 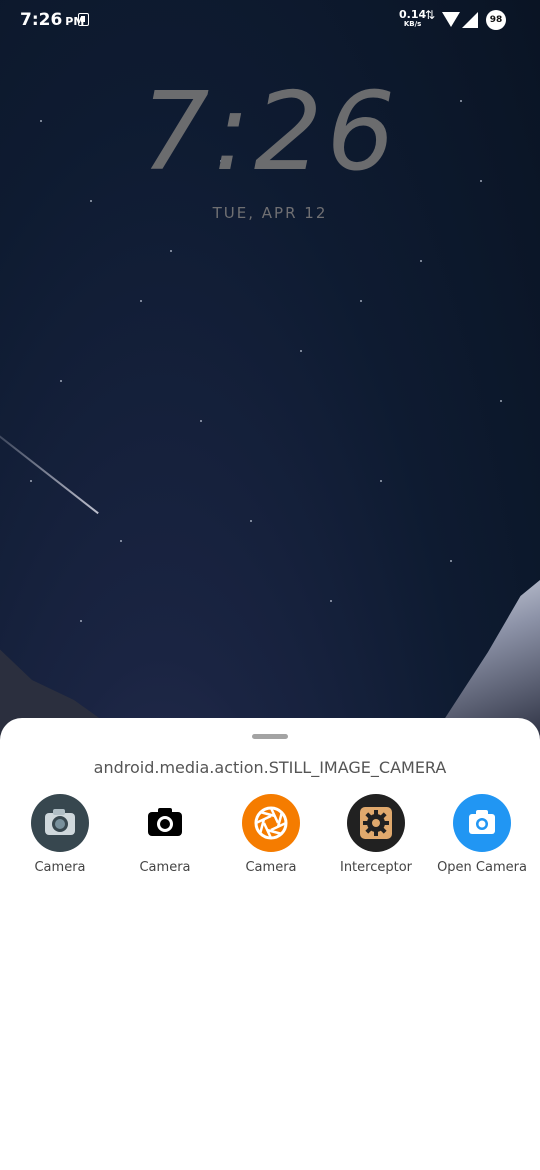 I want to click on signal-icon, so click(x=470, y=20).